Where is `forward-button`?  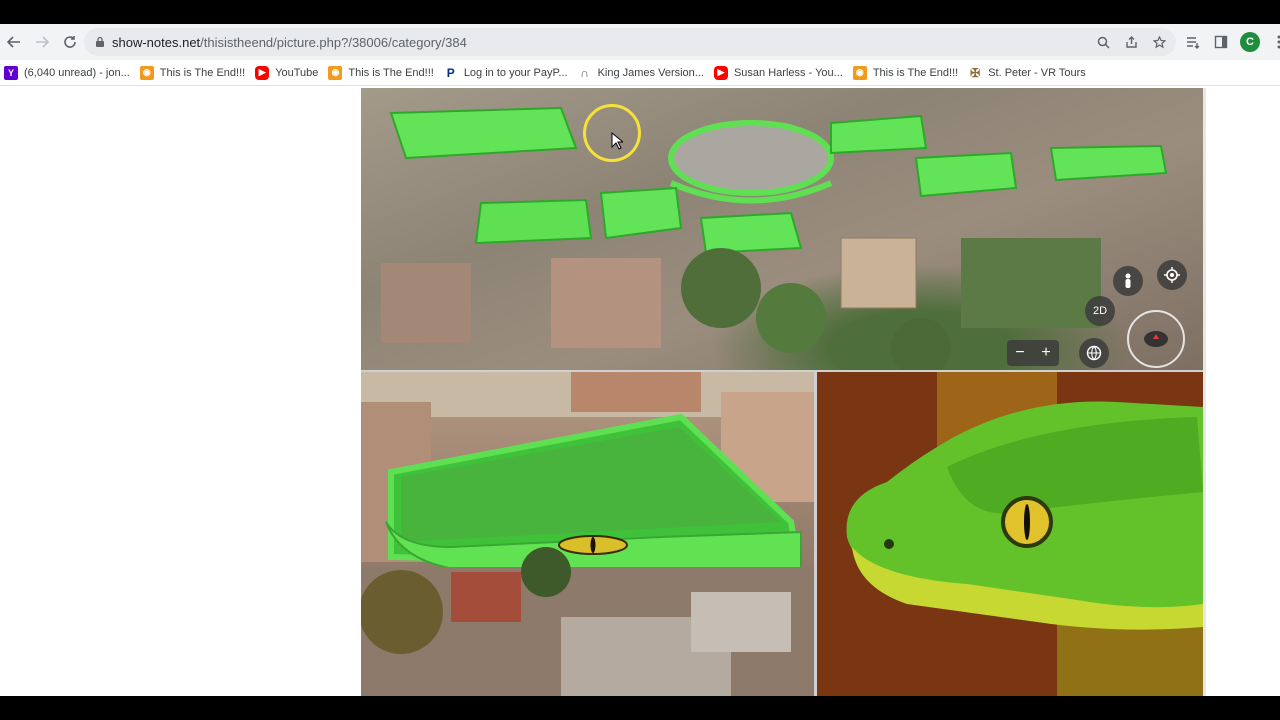
forward-button is located at coordinates (42, 42).